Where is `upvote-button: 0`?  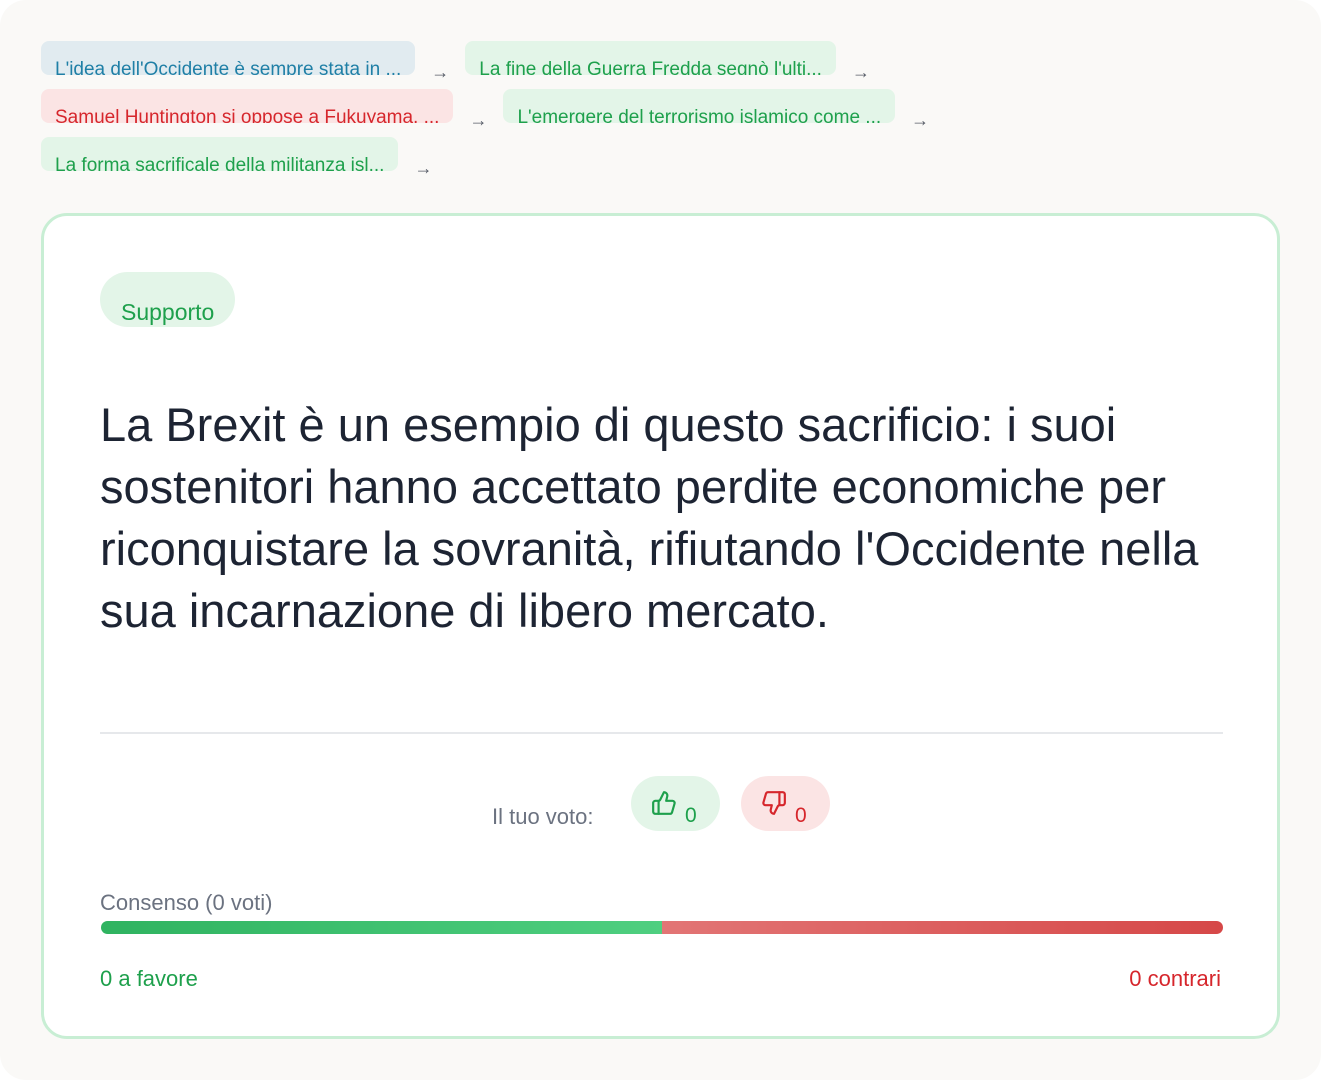 upvote-button: 0 is located at coordinates (675, 803).